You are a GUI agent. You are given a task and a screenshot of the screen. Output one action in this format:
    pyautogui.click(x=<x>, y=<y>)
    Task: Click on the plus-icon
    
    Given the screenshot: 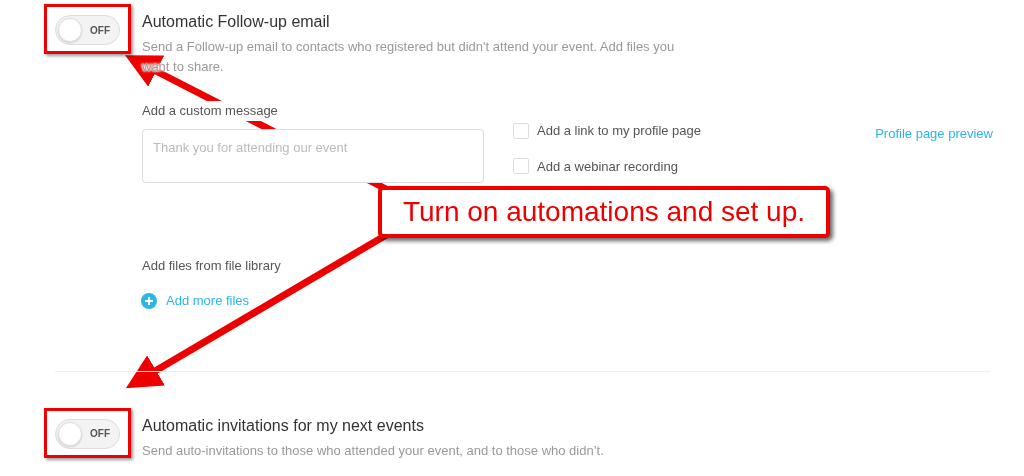 What is the action you would take?
    pyautogui.click(x=149, y=300)
    